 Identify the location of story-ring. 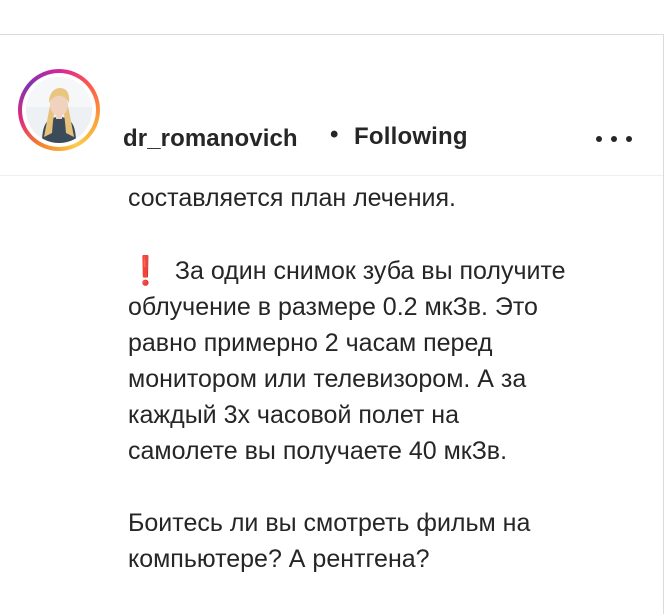
(59, 110).